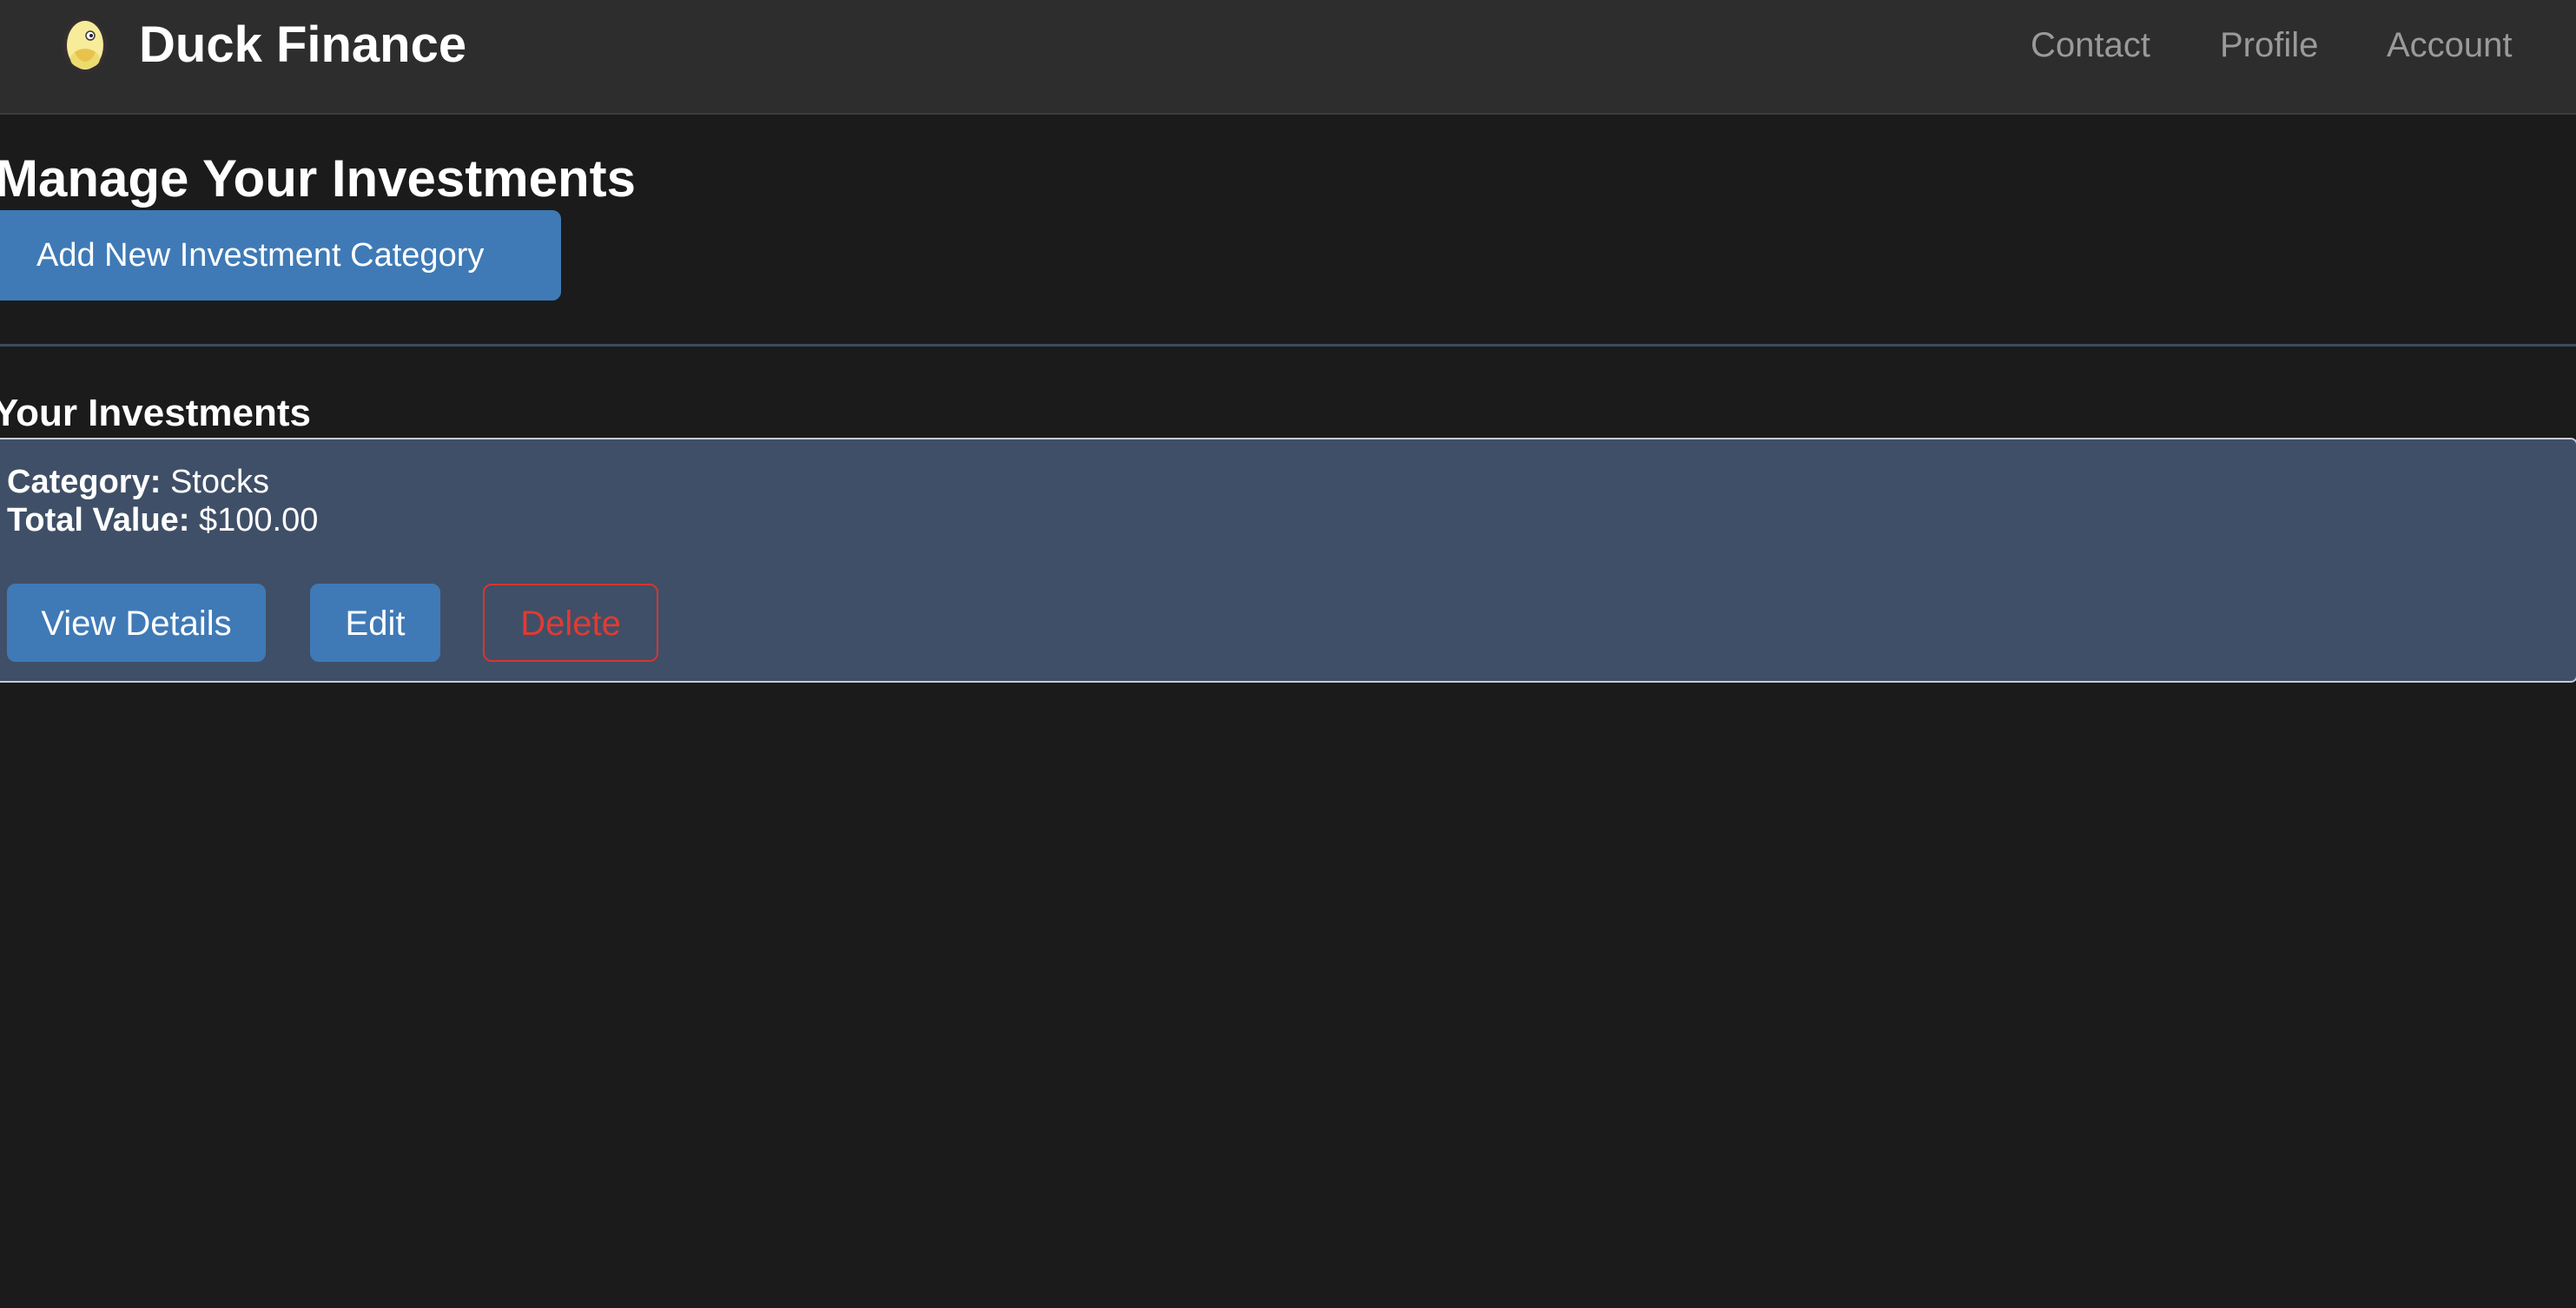  Describe the element at coordinates (99, 520) in the screenshot. I see `total-value-label: Total Value:` at that location.